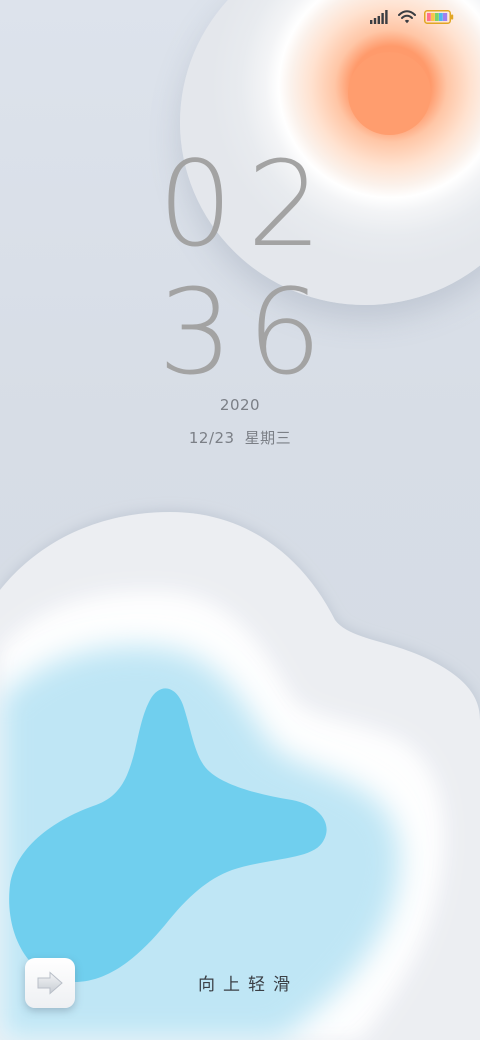 This screenshot has width=480, height=1040. I want to click on date-year: 2020, so click(240, 405).